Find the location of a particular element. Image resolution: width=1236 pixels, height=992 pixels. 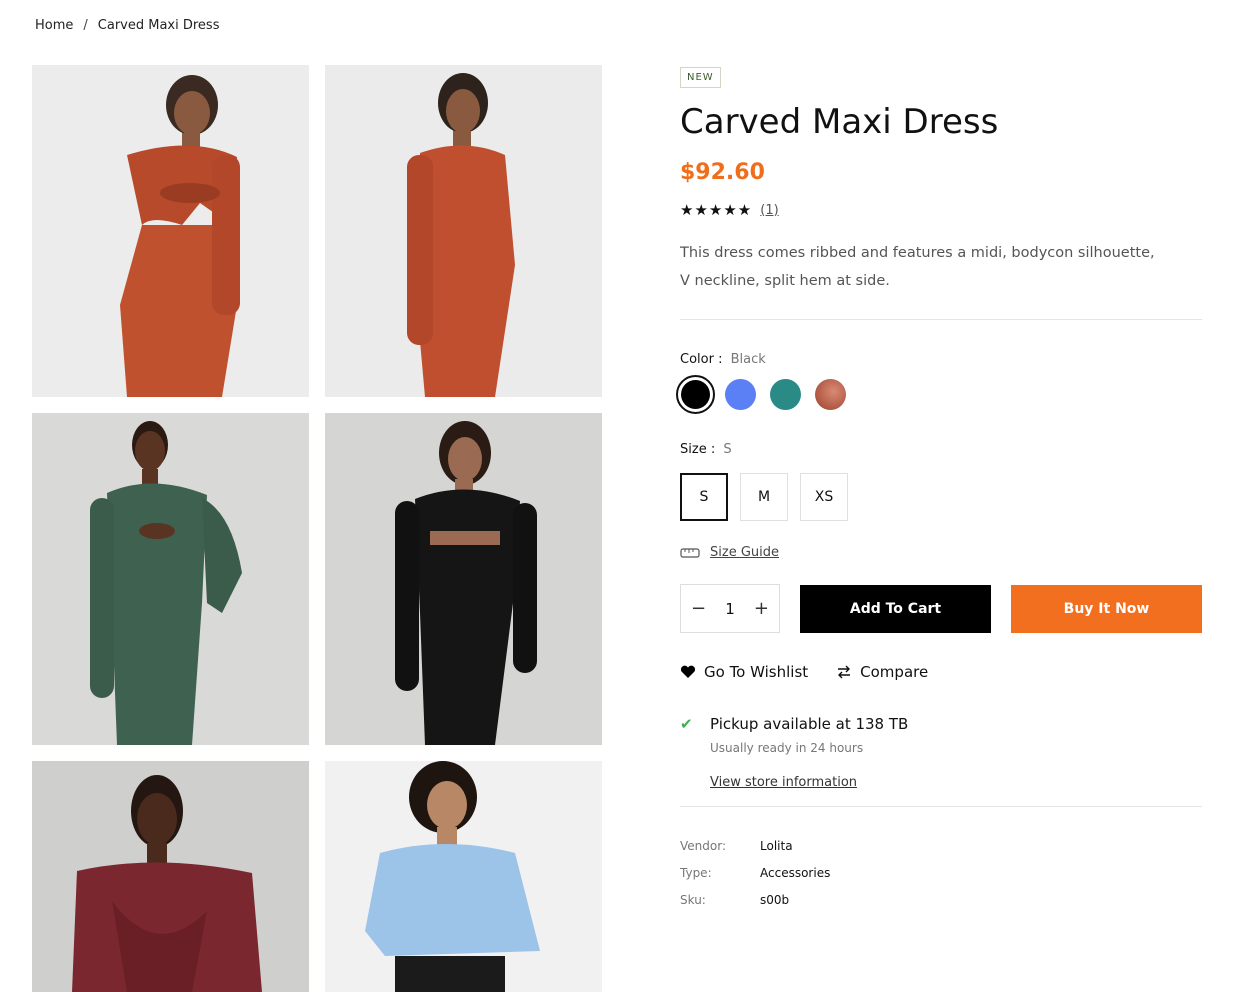

breadcrumb: Home / Carved Maxi Dress is located at coordinates (127, 25).